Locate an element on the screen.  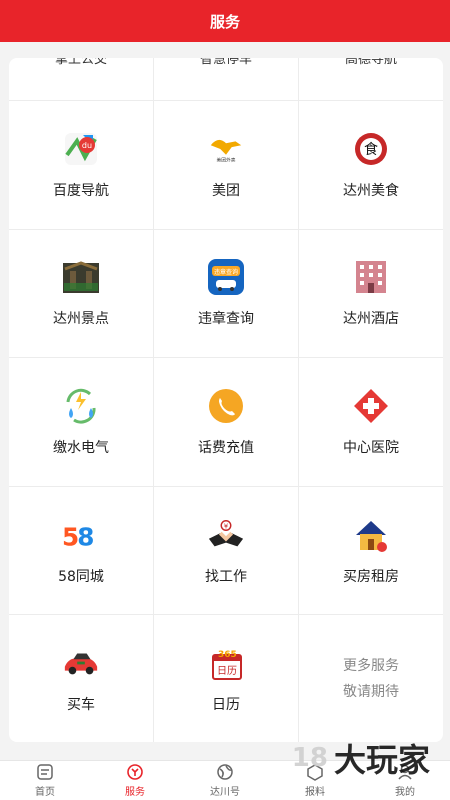
service-bus: 掌上公交 is located at coordinates (81, 79).